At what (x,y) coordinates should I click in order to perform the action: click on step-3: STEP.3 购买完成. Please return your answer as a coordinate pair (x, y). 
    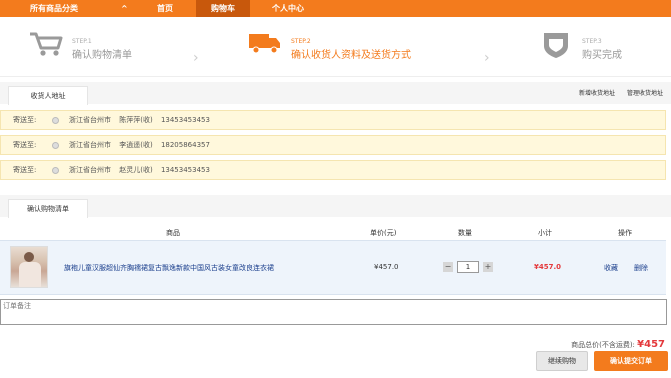
    Looking at the image, I should click on (600, 47).